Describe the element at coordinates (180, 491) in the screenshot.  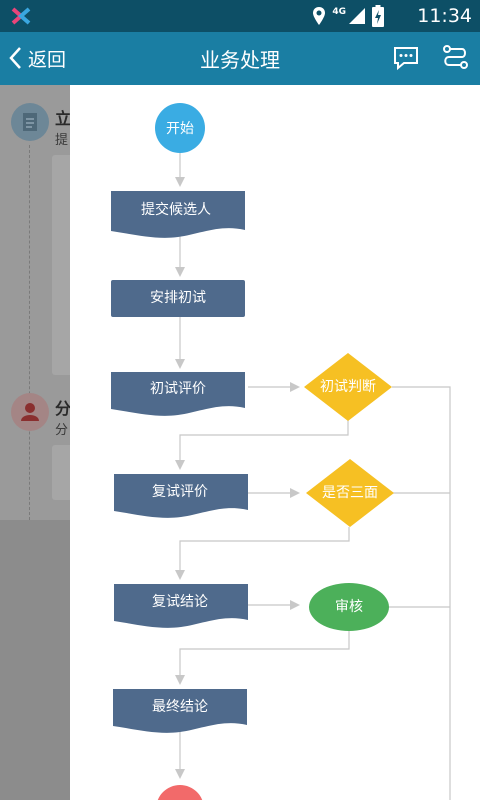
I see `flow-step-label: 复试评价` at that location.